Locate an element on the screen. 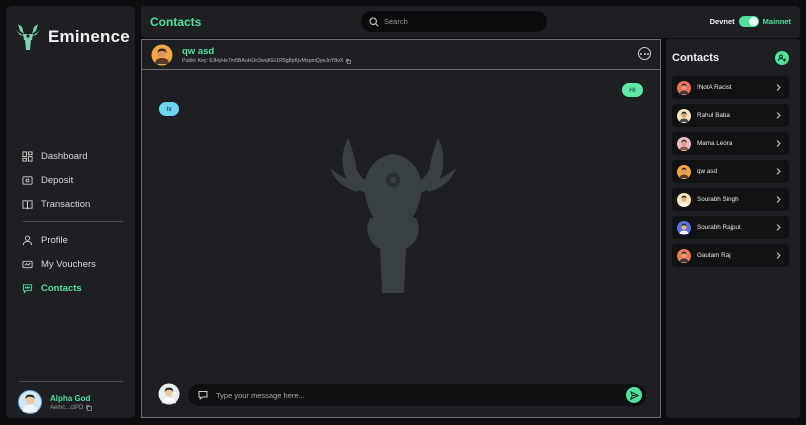 The width and height of the screenshot is (806, 425). page-title: Contacts is located at coordinates (176, 22).